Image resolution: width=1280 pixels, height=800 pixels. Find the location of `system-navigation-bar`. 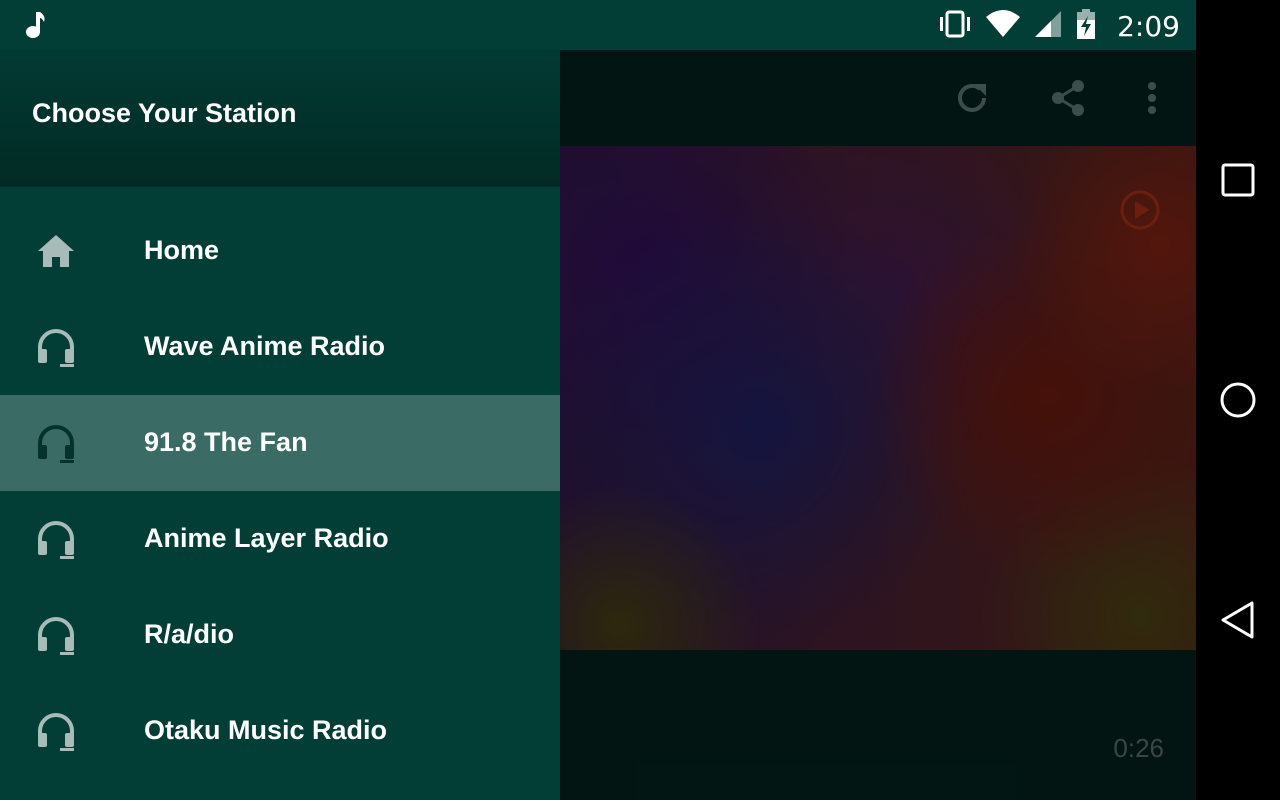

system-navigation-bar is located at coordinates (1238, 400).